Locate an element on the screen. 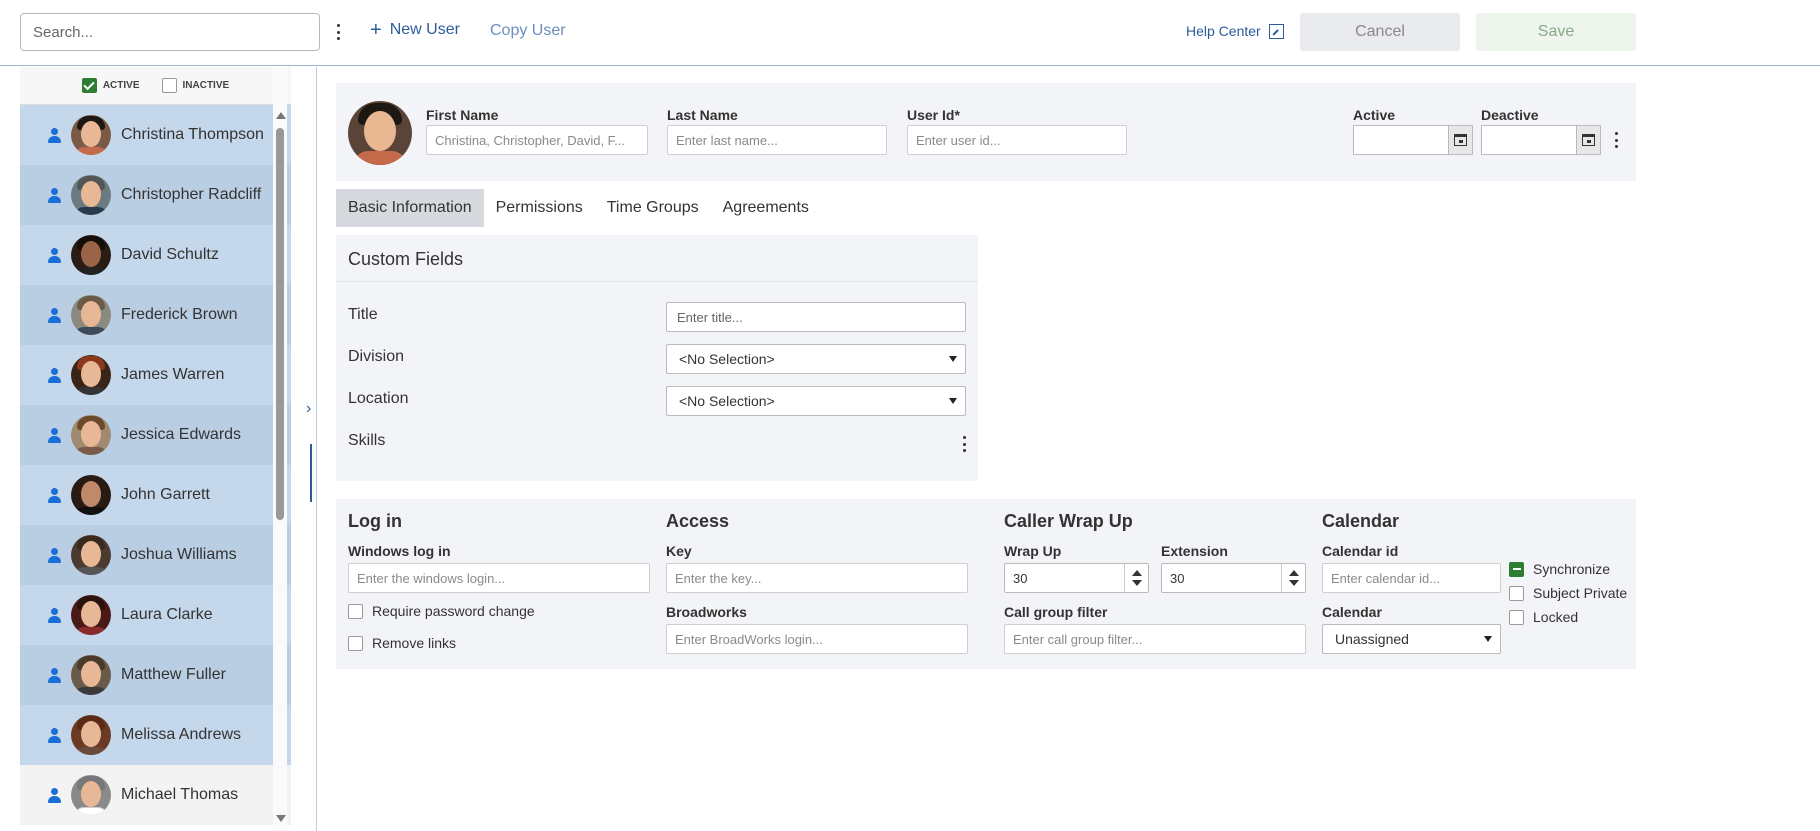  subject-private-option: Subject Private is located at coordinates (1568, 593).